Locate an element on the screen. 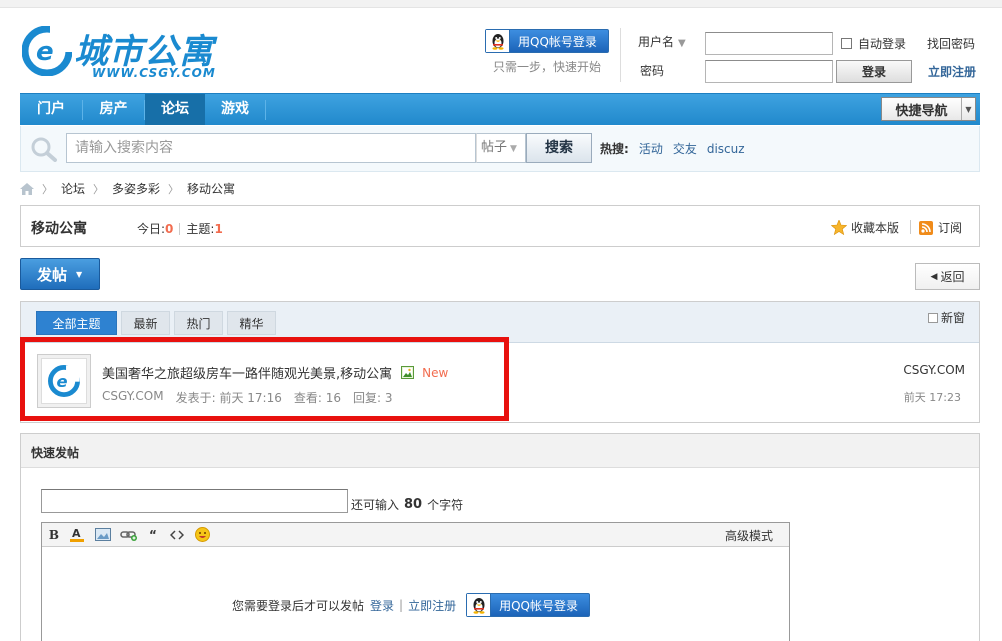  quick-nav-button: 快捷导航 ▼ is located at coordinates (928, 109).